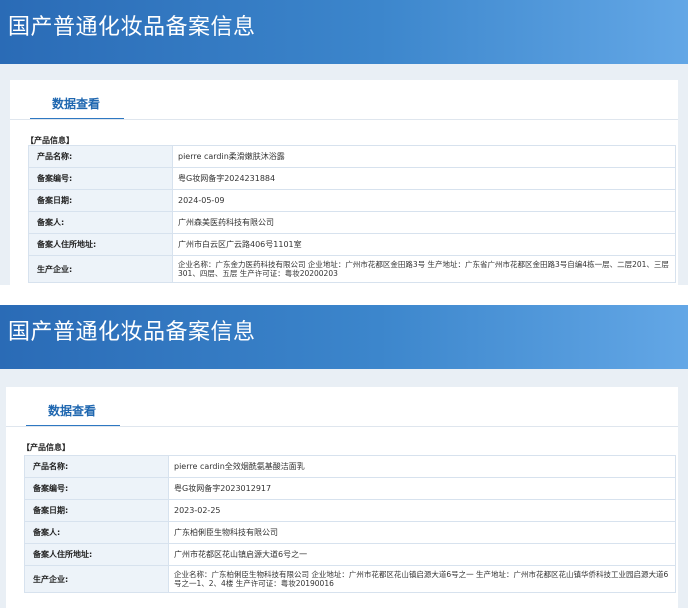 The height and width of the screenshot is (608, 688). What do you see at coordinates (422, 466) in the screenshot?
I see `row-value-product-name: pierre cardin全效烟酰氨基酸洁面乳` at bounding box center [422, 466].